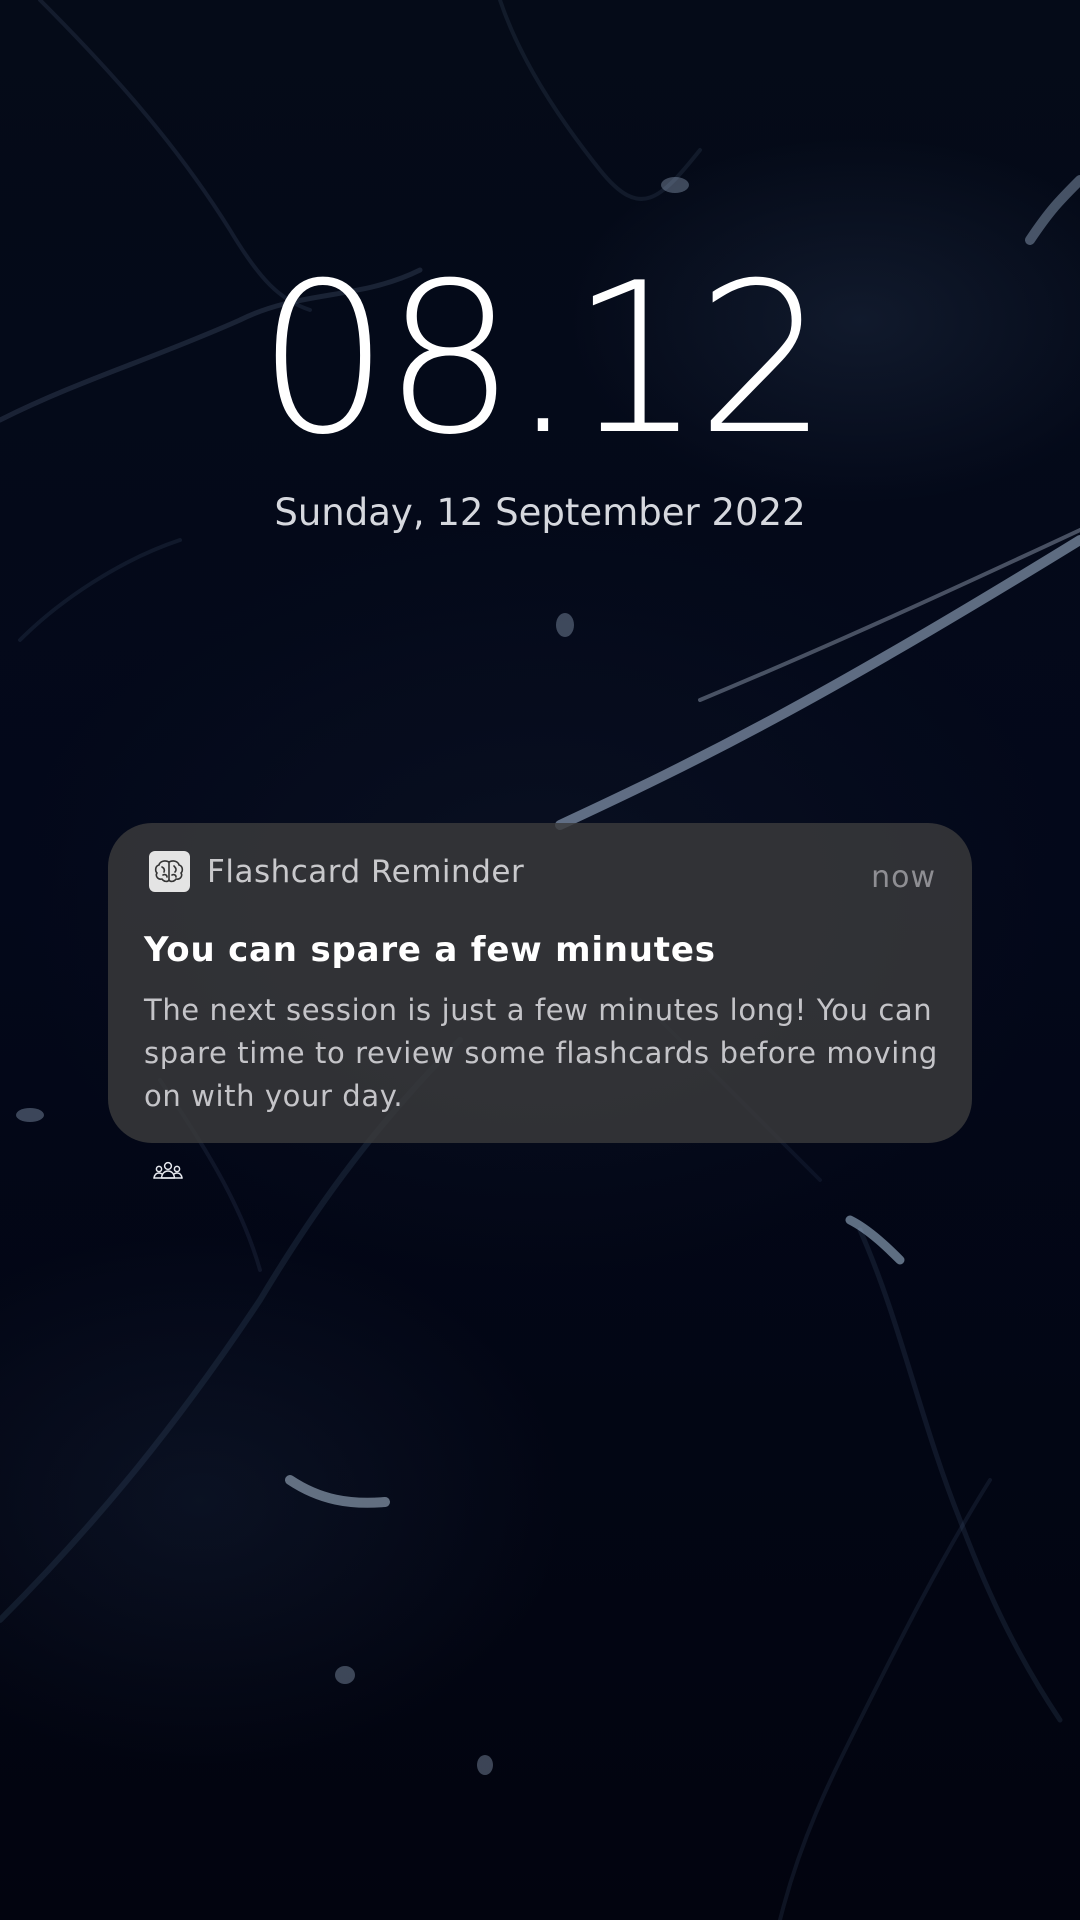 This screenshot has width=1080, height=1920. What do you see at coordinates (542, 360) in the screenshot?
I see `lockscreen-clock: 08.12` at bounding box center [542, 360].